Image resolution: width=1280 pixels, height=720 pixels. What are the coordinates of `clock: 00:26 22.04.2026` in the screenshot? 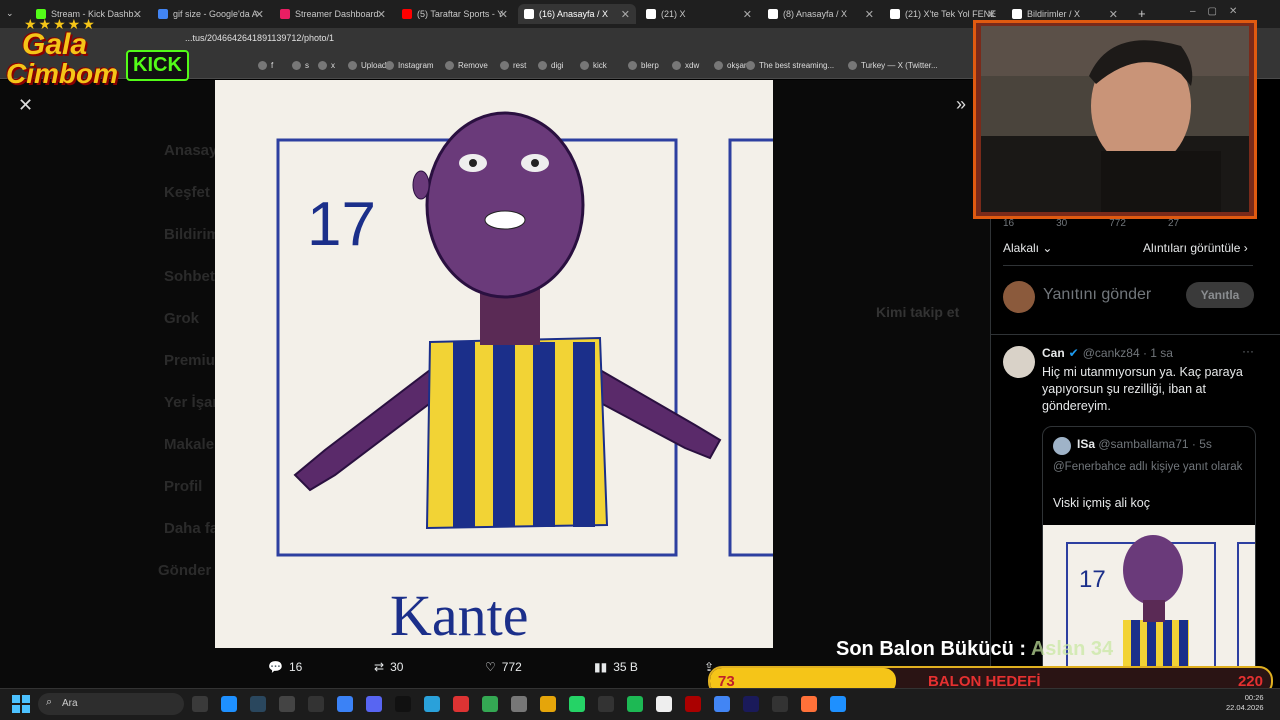 It's located at (1245, 703).